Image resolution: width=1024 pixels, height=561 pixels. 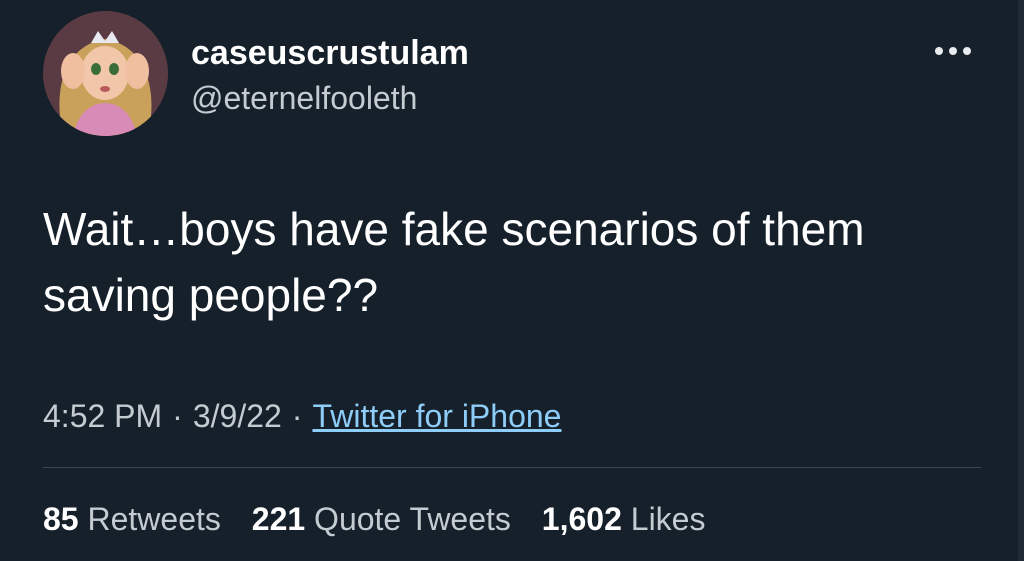 I want to click on tweet-source-link: Twitter for iPhone, so click(x=436, y=416).